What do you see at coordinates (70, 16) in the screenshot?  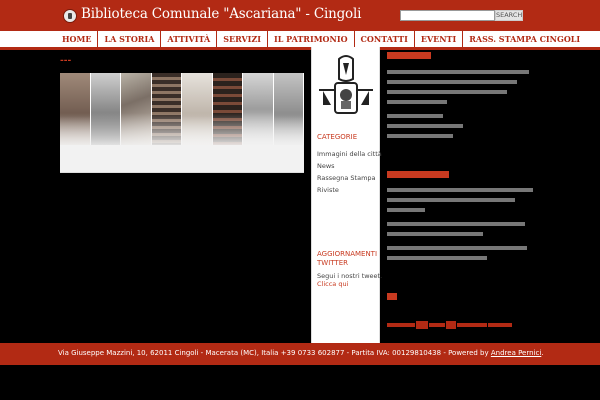 I see `library-emblem-icon` at bounding box center [70, 16].